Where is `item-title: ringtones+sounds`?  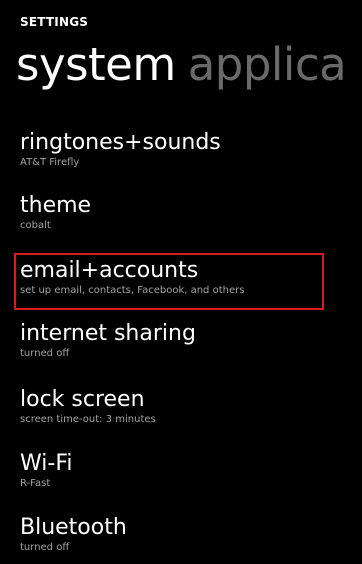
item-title: ringtones+sounds is located at coordinates (120, 142).